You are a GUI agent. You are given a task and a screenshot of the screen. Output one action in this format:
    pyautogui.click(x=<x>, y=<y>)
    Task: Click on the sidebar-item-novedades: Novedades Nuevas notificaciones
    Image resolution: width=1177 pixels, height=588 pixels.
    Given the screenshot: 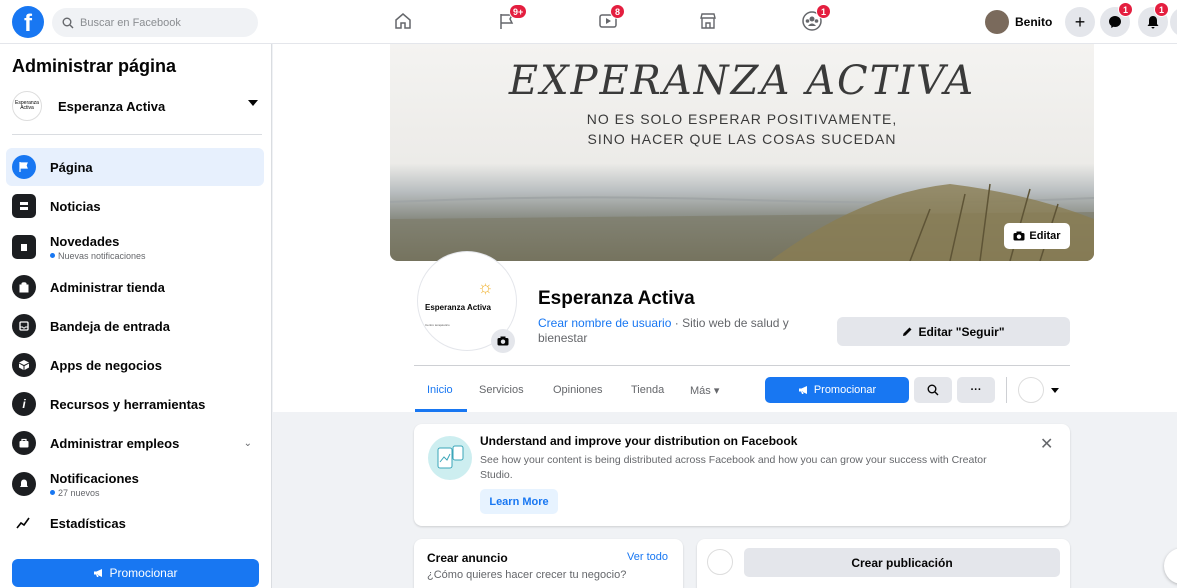 What is the action you would take?
    pyautogui.click(x=135, y=247)
    